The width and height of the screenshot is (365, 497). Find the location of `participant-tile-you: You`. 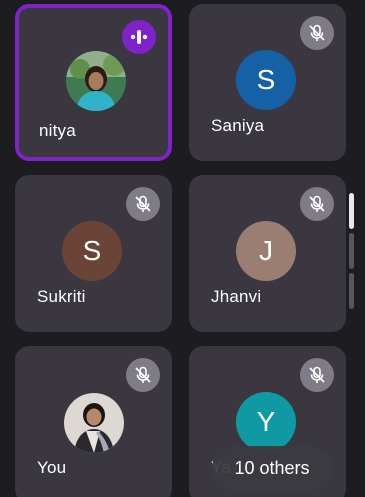

participant-tile-you: You is located at coordinates (93, 421).